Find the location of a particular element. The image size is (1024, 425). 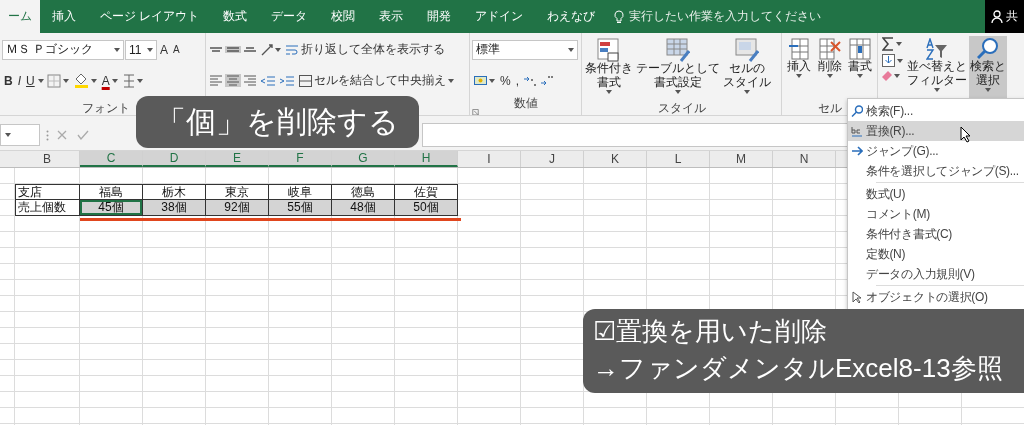

decrease-indent-button is located at coordinates (268, 80).